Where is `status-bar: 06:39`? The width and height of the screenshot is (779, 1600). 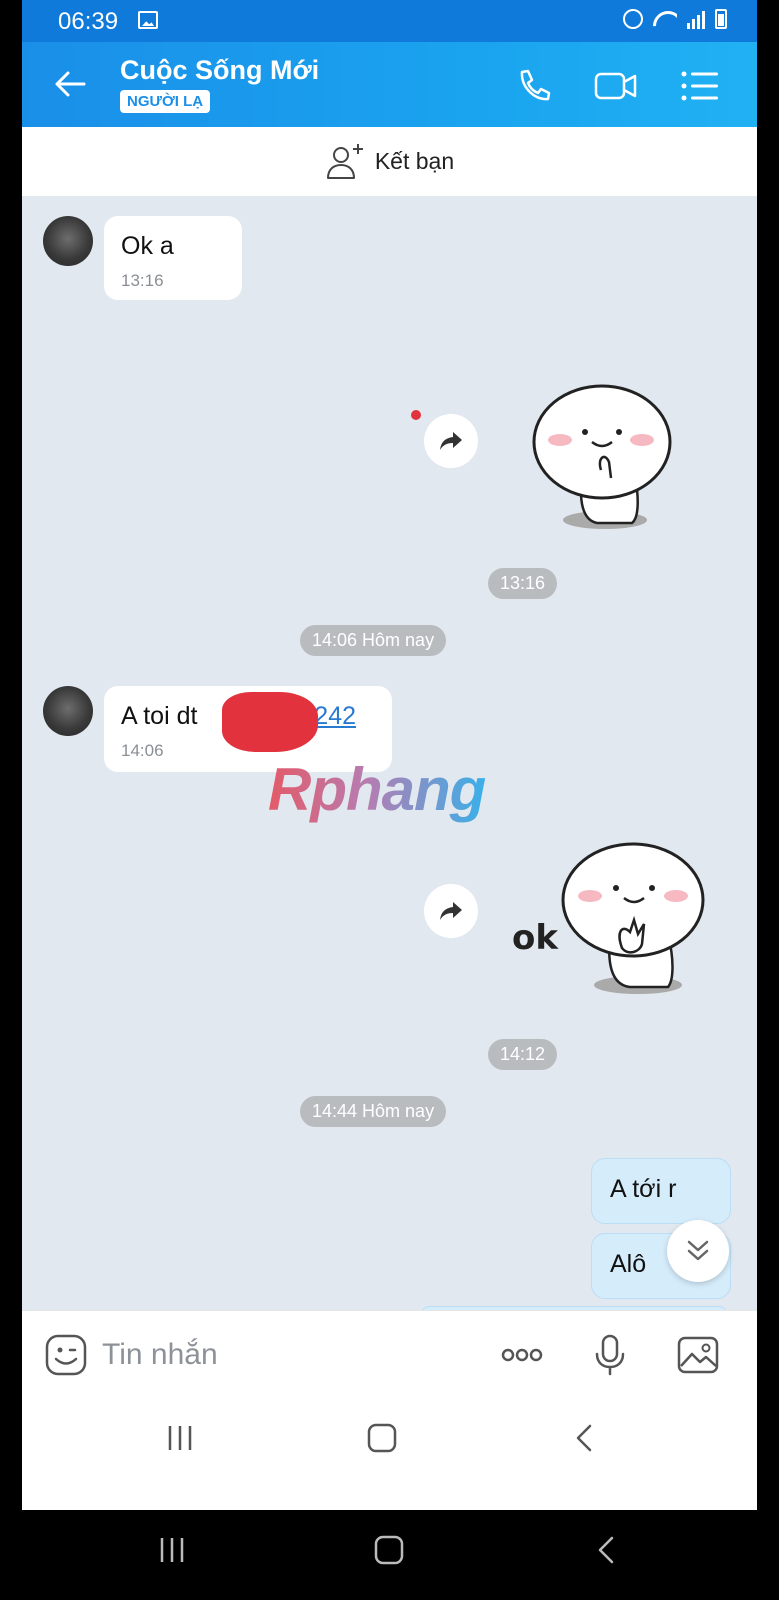
status-bar: 06:39 is located at coordinates (389, 21).